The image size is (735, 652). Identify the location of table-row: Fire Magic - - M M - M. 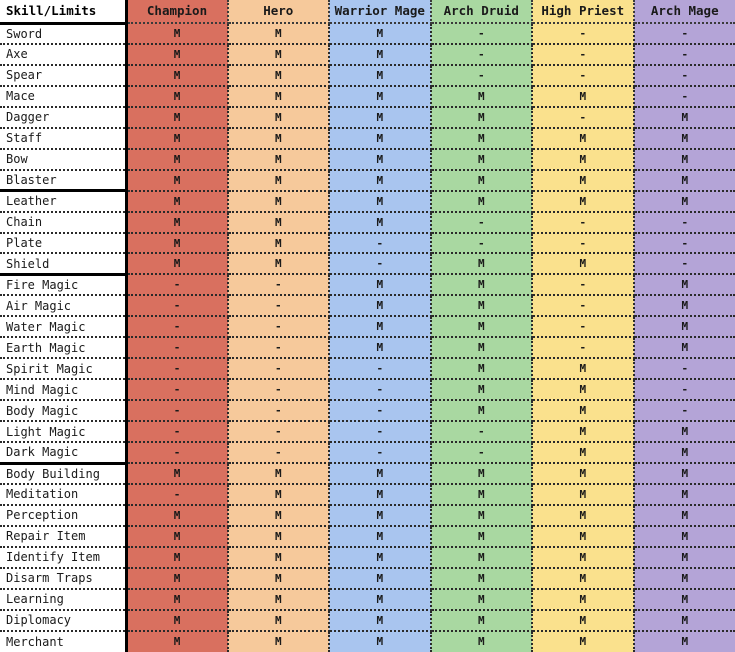
(367, 284).